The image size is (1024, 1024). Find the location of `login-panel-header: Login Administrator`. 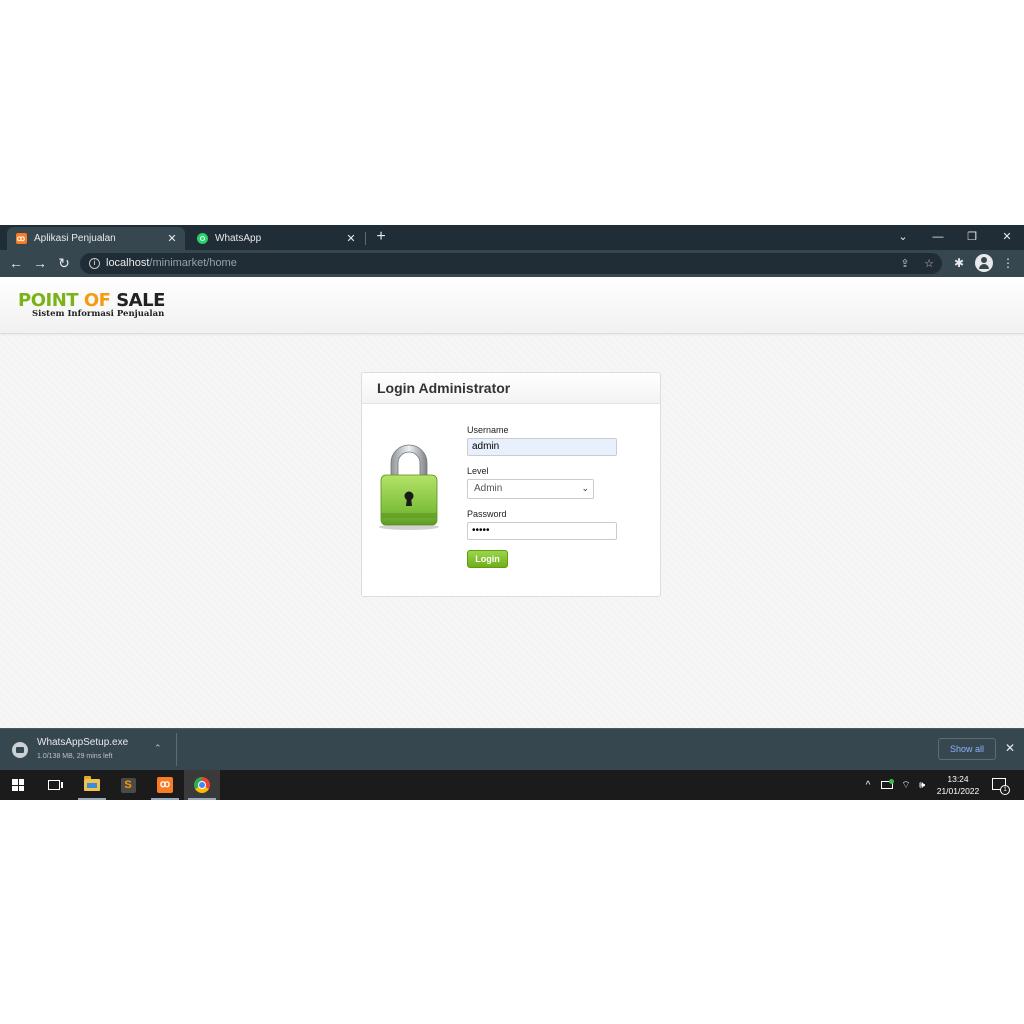

login-panel-header: Login Administrator is located at coordinates (511, 388).